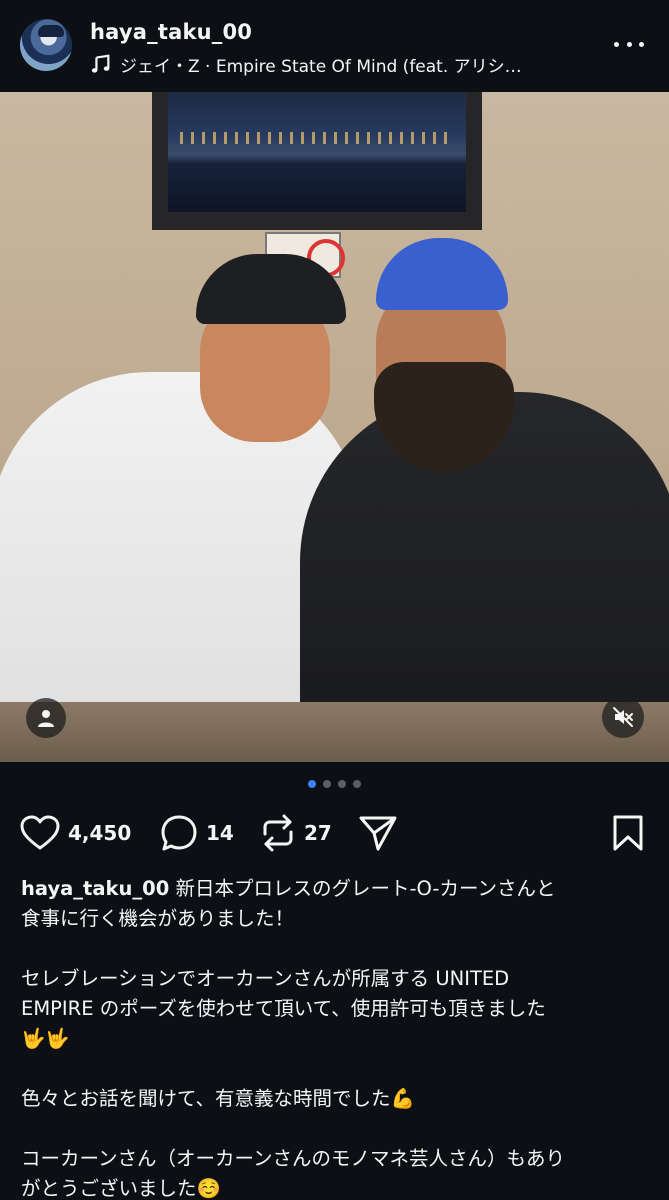  I want to click on caption-line: コーカーンさん（オーカーンさんのモノマネ芸人さん）もあり, so click(293, 1158).